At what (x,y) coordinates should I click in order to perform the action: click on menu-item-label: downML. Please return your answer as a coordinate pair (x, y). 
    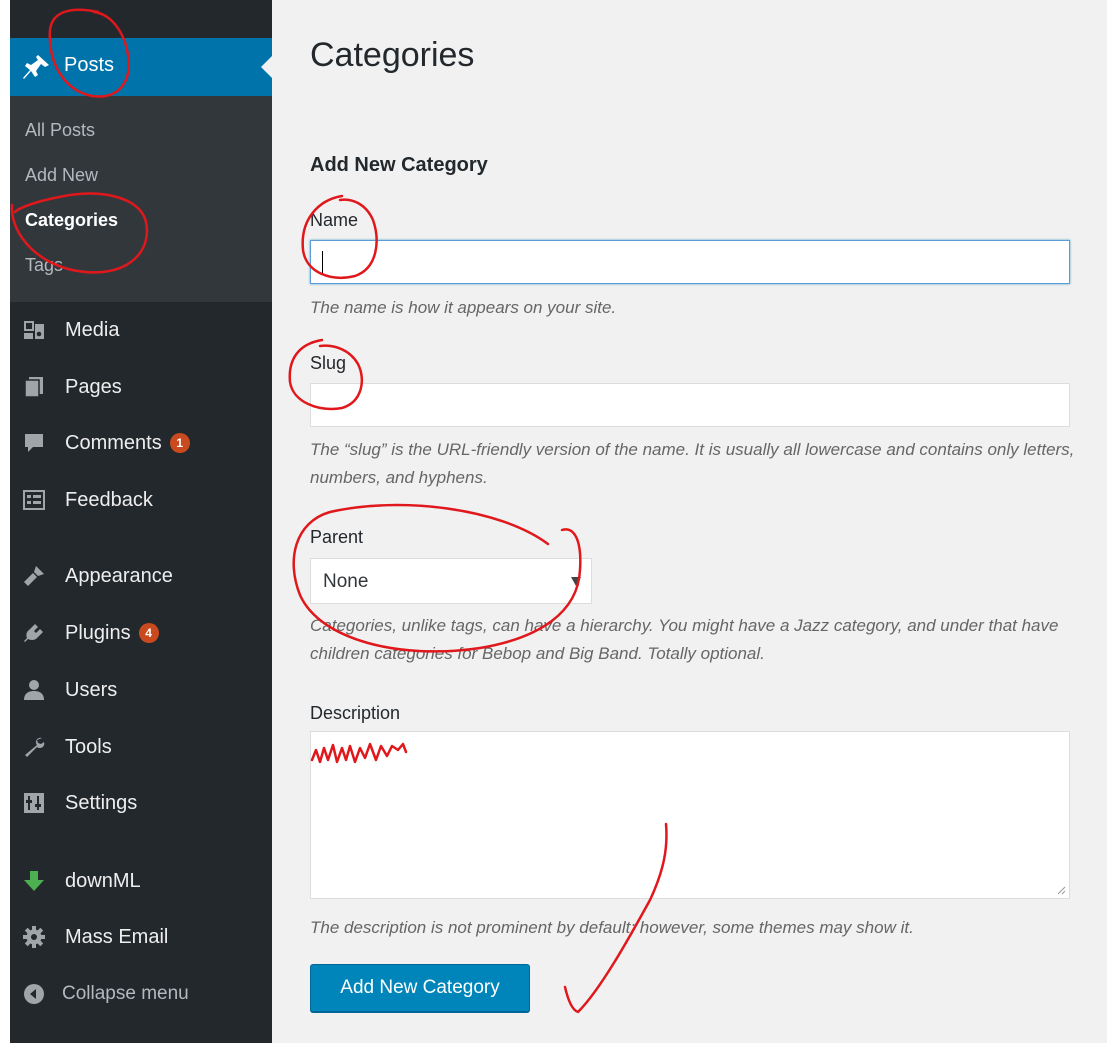
    Looking at the image, I should click on (103, 881).